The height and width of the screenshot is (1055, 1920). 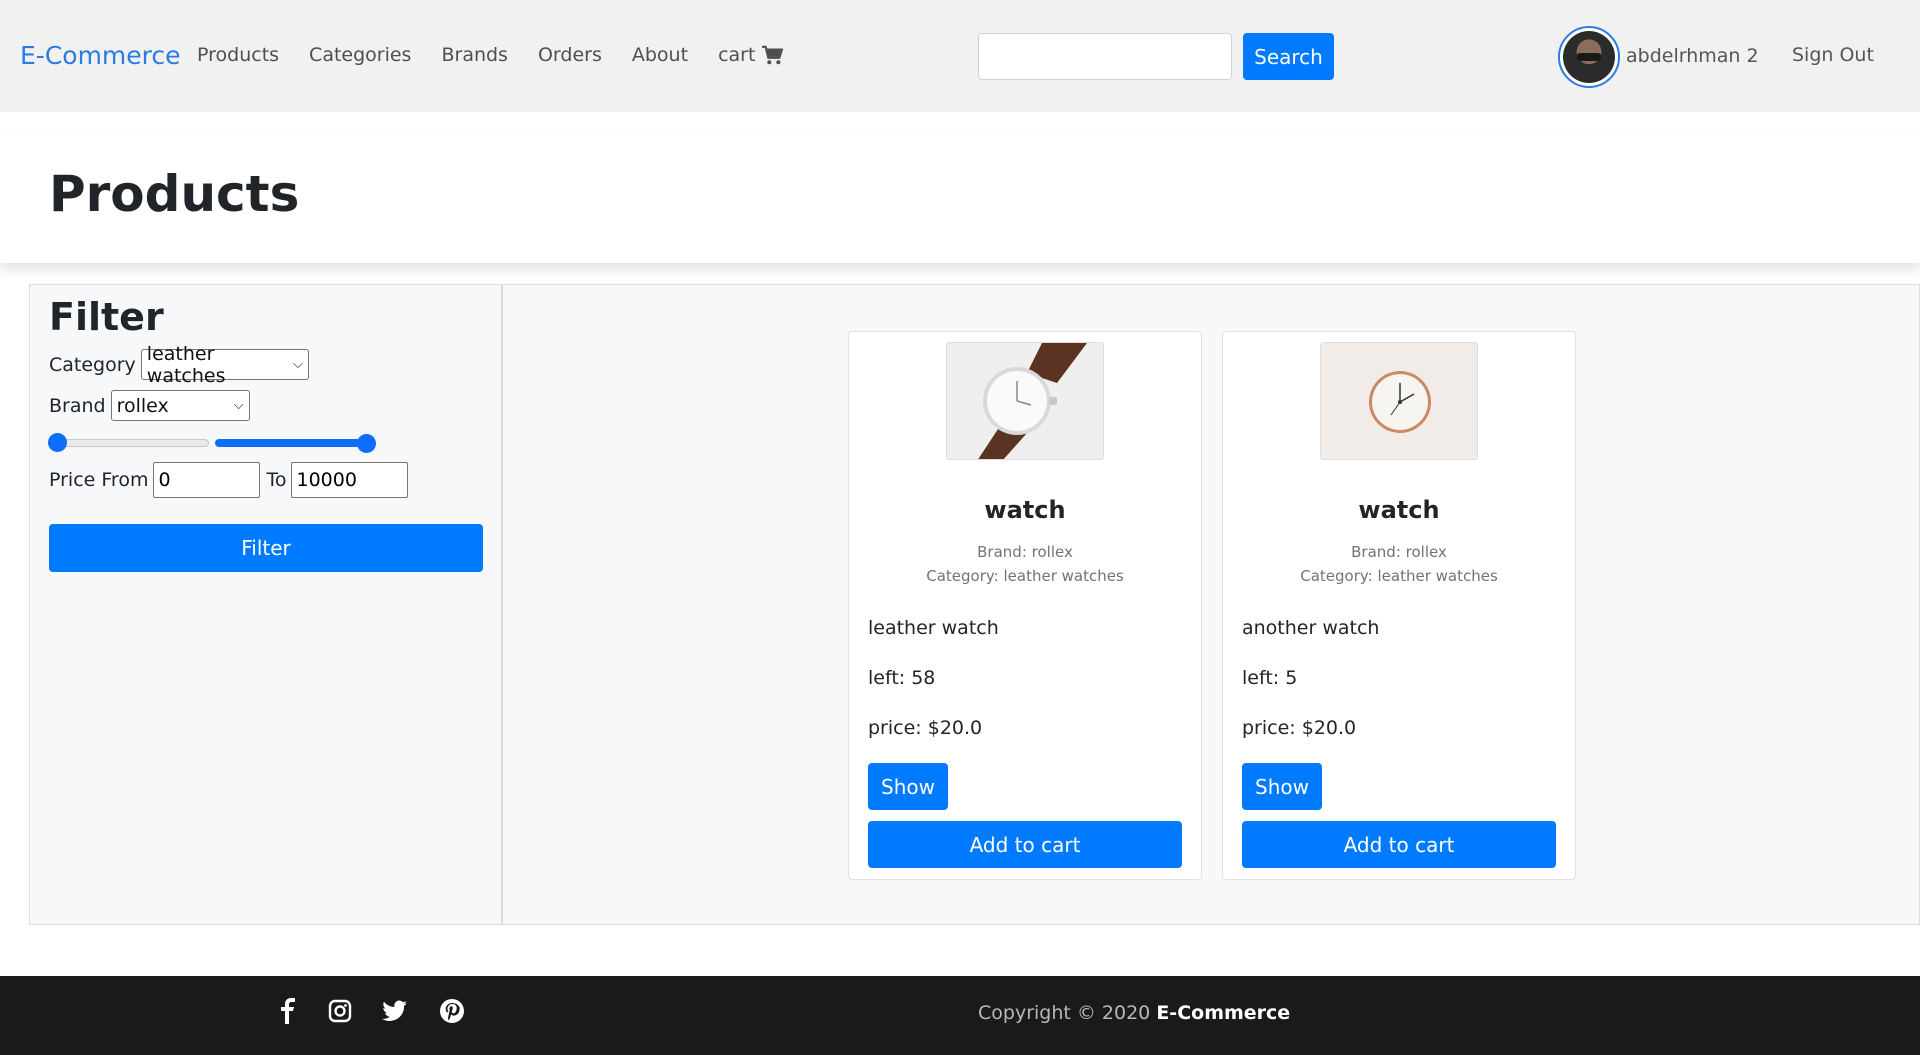 I want to click on instagram-icon, so click(x=340, y=1011).